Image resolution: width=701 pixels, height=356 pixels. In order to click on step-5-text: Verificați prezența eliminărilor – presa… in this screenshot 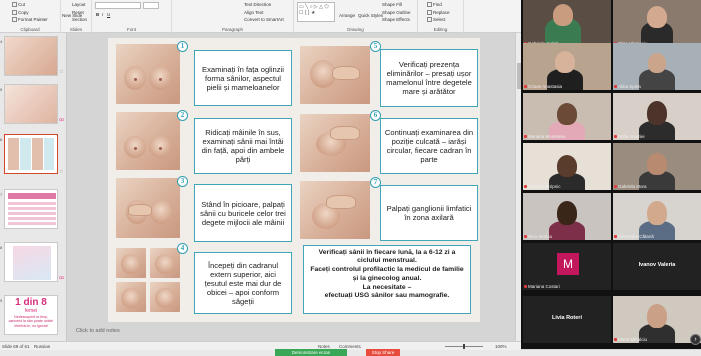, I will do `click(429, 78)`.